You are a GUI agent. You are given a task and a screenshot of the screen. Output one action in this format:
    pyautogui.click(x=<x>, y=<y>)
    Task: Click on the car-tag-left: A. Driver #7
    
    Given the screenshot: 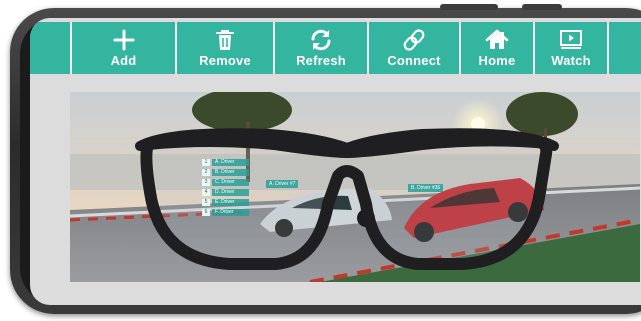 What is the action you would take?
    pyautogui.click(x=282, y=184)
    